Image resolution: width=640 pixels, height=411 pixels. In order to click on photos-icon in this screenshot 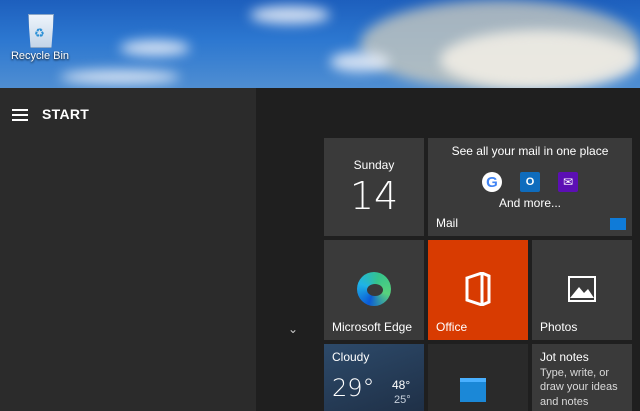, I will do `click(582, 289)`.